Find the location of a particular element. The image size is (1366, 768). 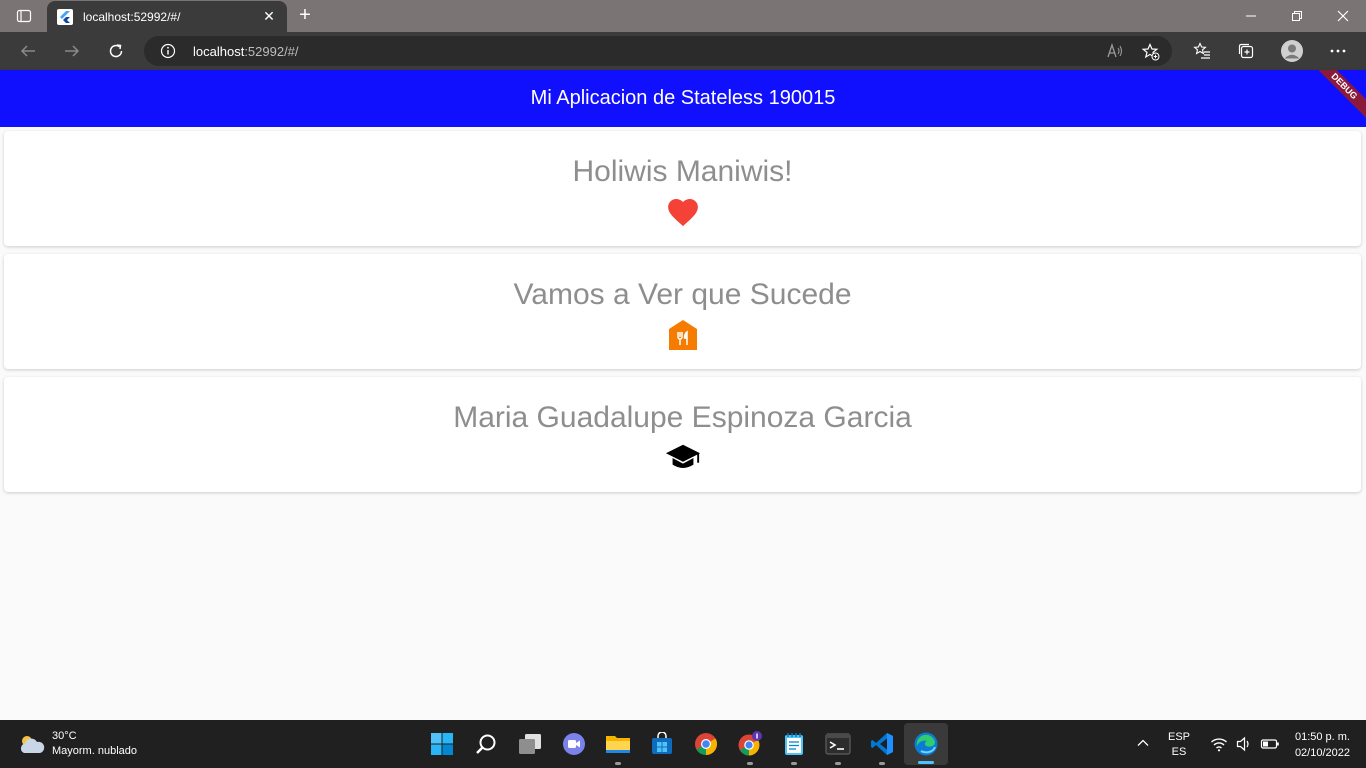

refresh-button is located at coordinates (116, 51).